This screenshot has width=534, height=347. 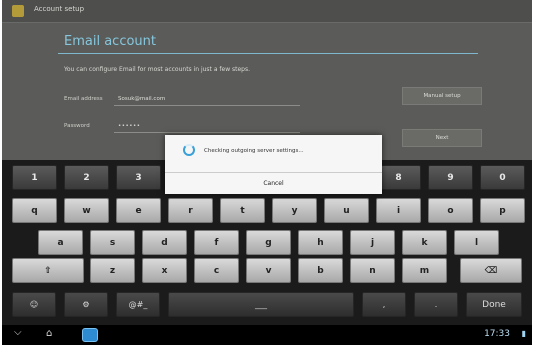 What do you see at coordinates (398, 177) in the screenshot?
I see `number-key-7: 8` at bounding box center [398, 177].